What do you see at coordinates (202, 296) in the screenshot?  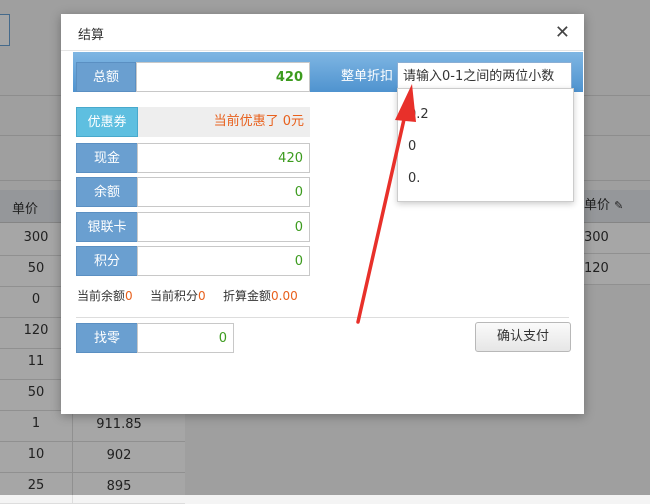 I see `current-points-value: 0` at bounding box center [202, 296].